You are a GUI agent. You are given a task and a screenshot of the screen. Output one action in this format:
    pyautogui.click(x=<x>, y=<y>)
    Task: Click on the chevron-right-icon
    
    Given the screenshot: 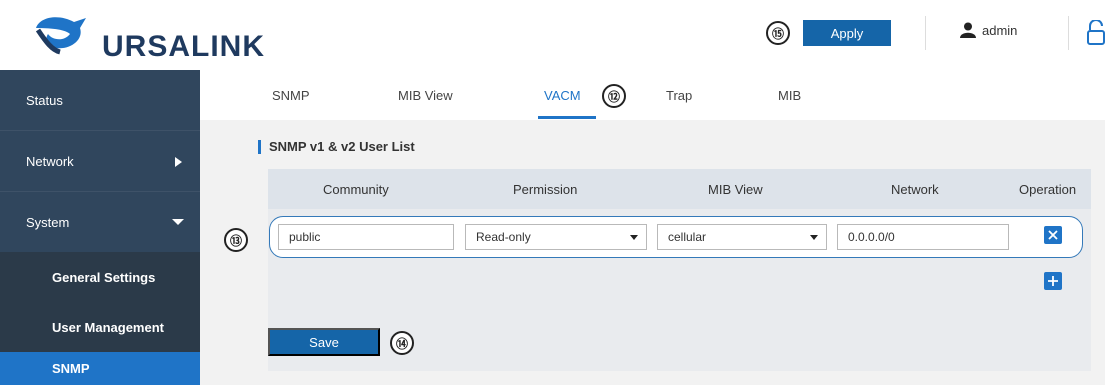 What is the action you would take?
    pyautogui.click(x=178, y=162)
    